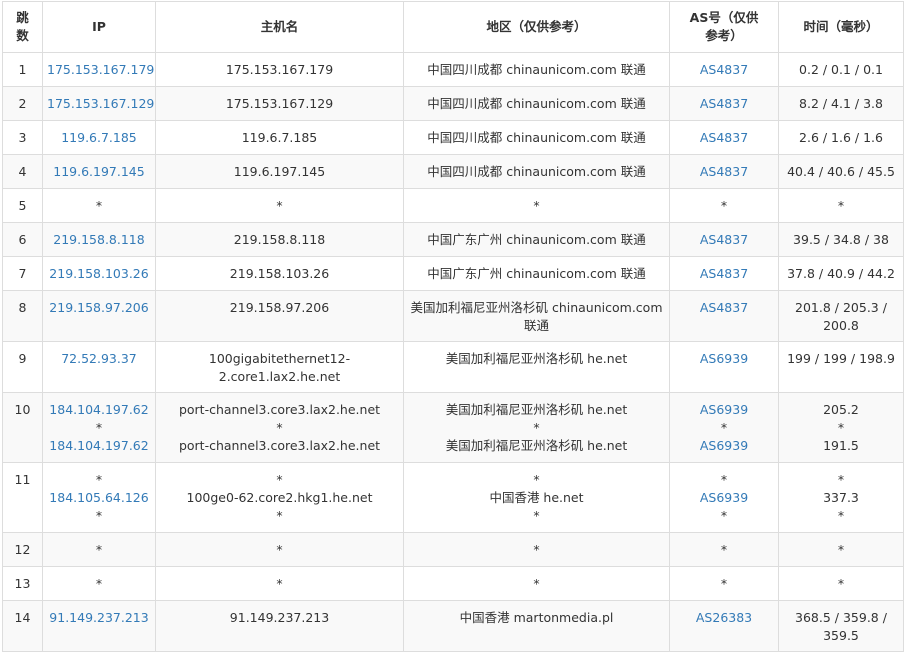 This screenshot has width=906, height=652. I want to click on ip-cell: 219.158.103.26, so click(99, 273).